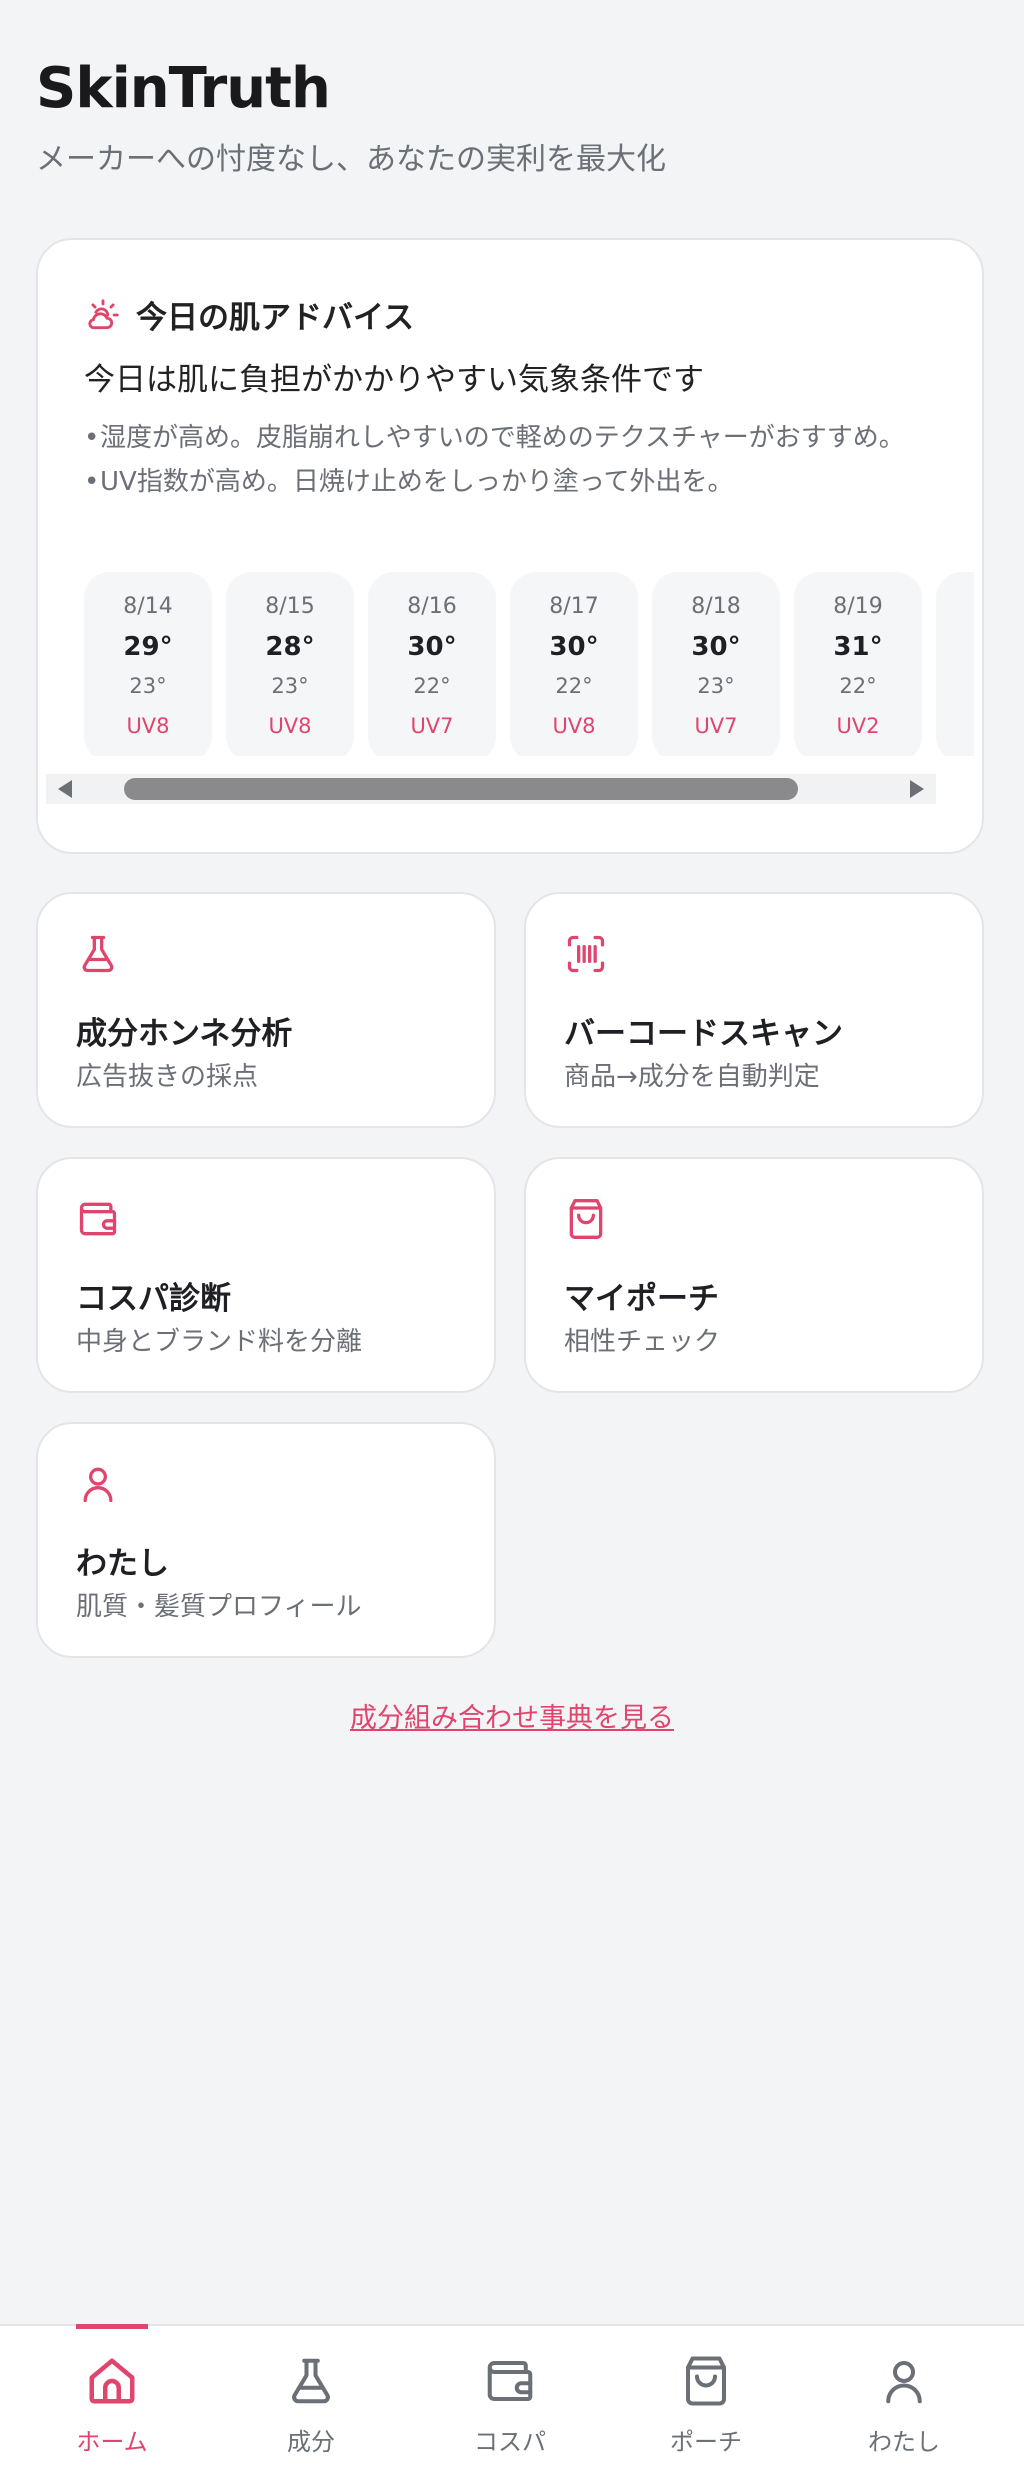 This screenshot has width=1024, height=2466. I want to click on home-icon, so click(112, 2381).